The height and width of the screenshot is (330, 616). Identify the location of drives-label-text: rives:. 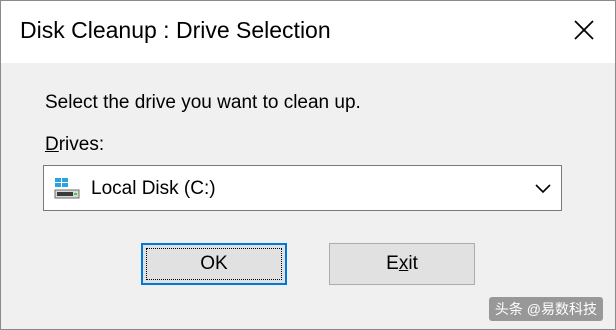
(81, 144).